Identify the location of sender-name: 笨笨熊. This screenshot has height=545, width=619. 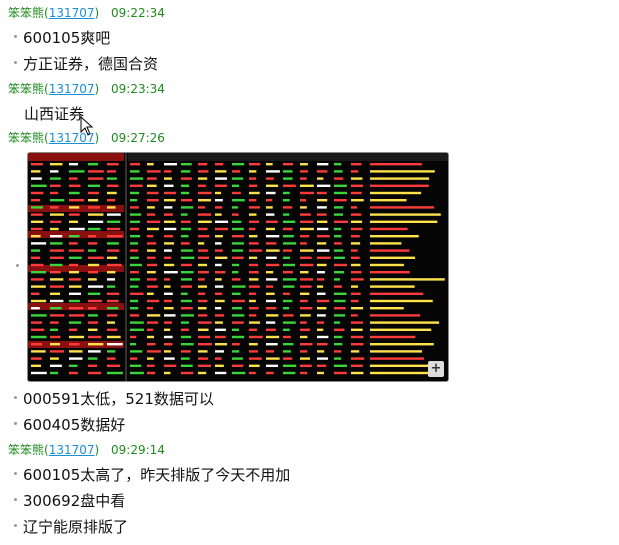
(26, 450).